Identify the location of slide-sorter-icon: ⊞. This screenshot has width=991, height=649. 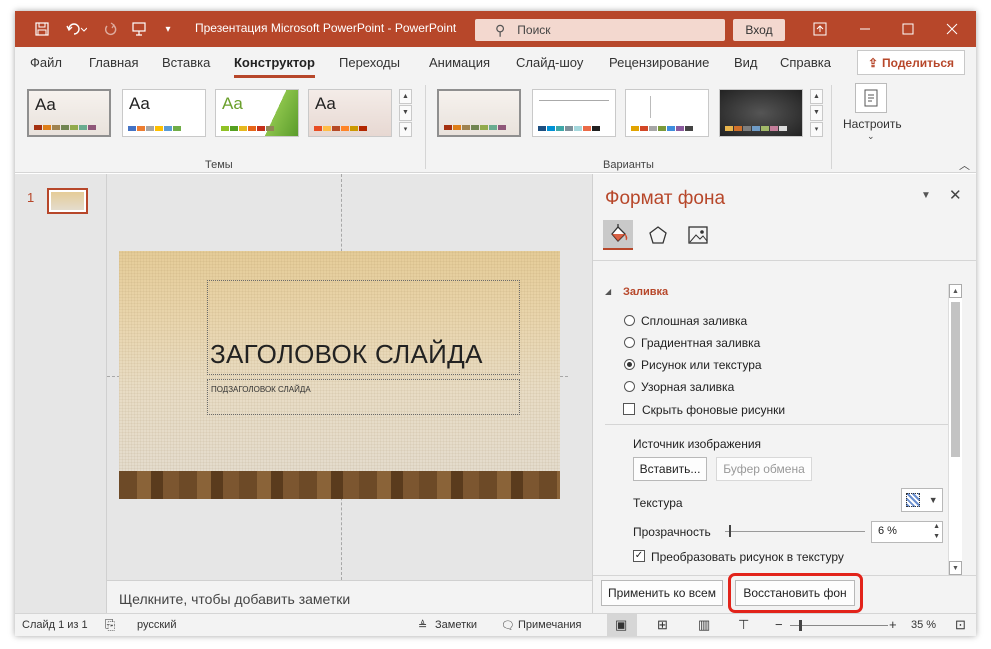
(662, 625).